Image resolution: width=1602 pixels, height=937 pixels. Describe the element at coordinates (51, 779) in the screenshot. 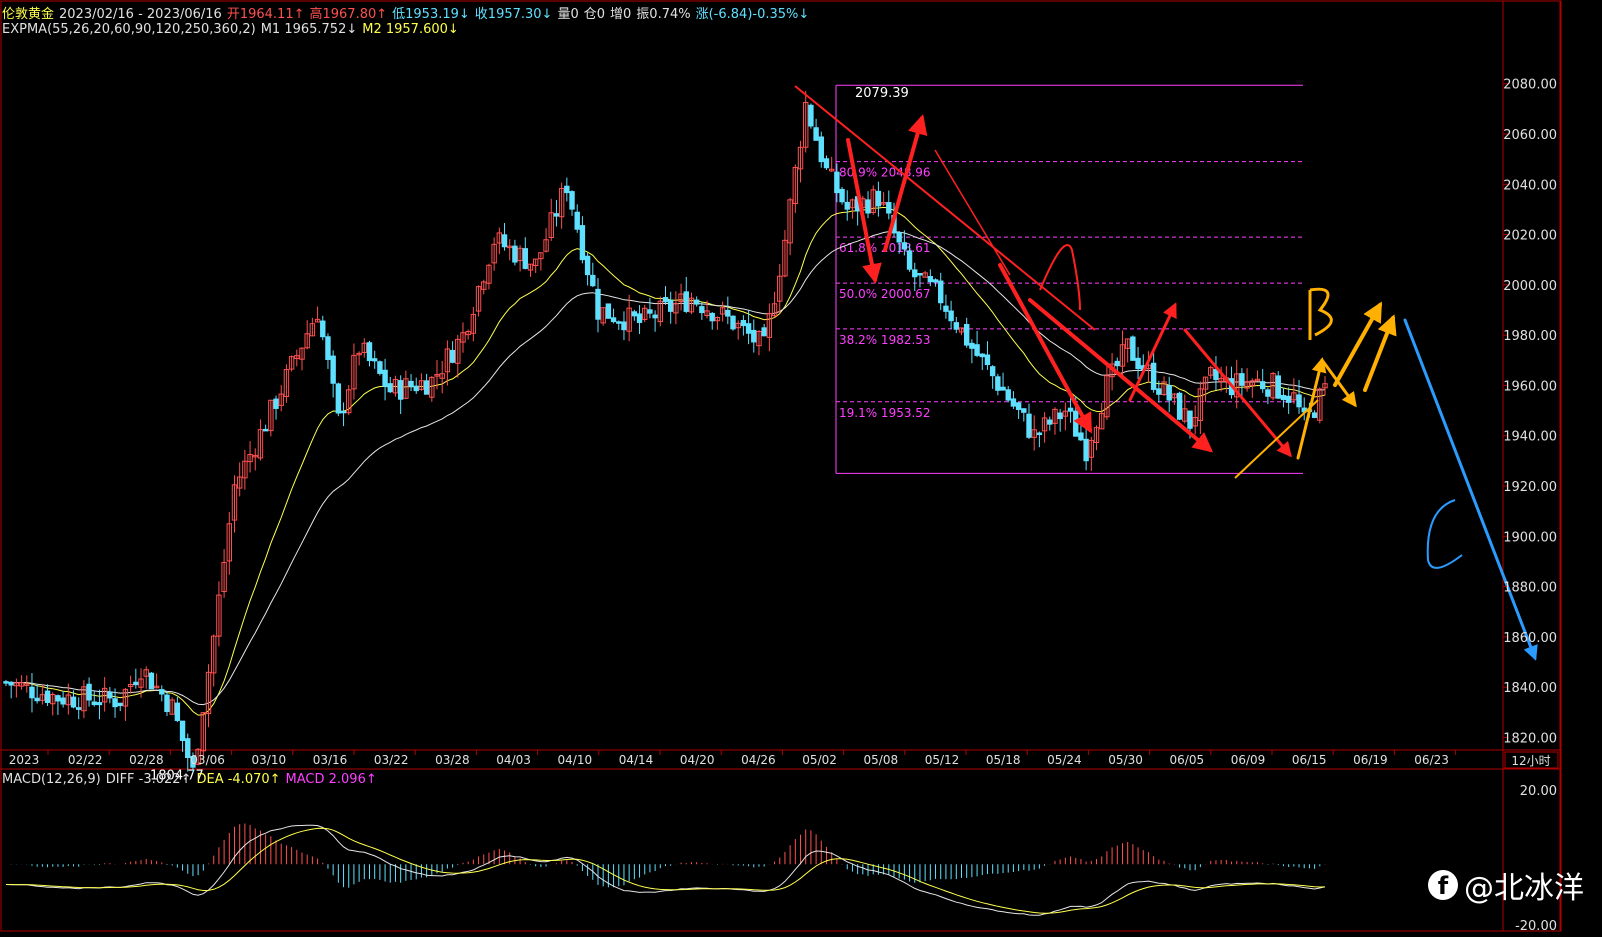

I see `macd-params: MACD(12,26,9)` at that location.